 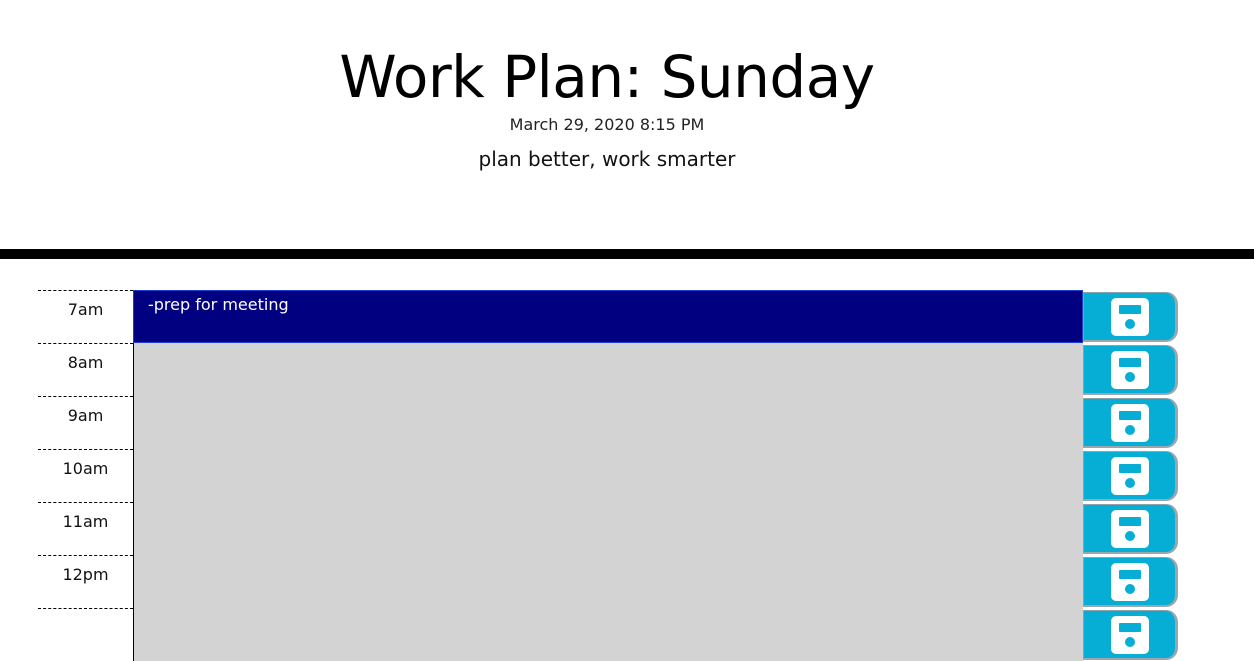 What do you see at coordinates (85, 422) in the screenshot?
I see `hour-label: 9am` at bounding box center [85, 422].